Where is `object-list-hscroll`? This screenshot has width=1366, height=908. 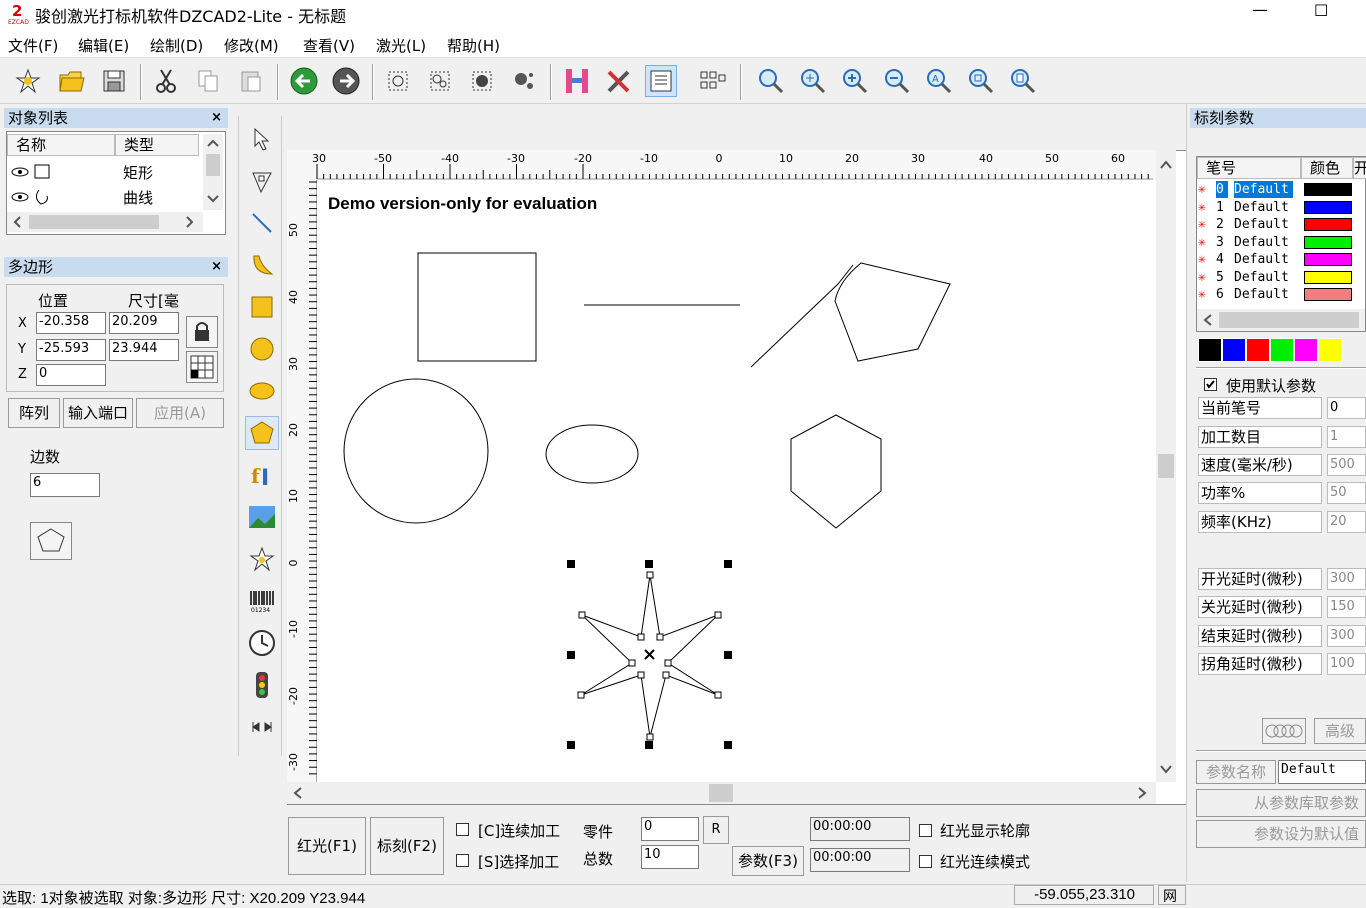 object-list-hscroll is located at coordinates (105, 222).